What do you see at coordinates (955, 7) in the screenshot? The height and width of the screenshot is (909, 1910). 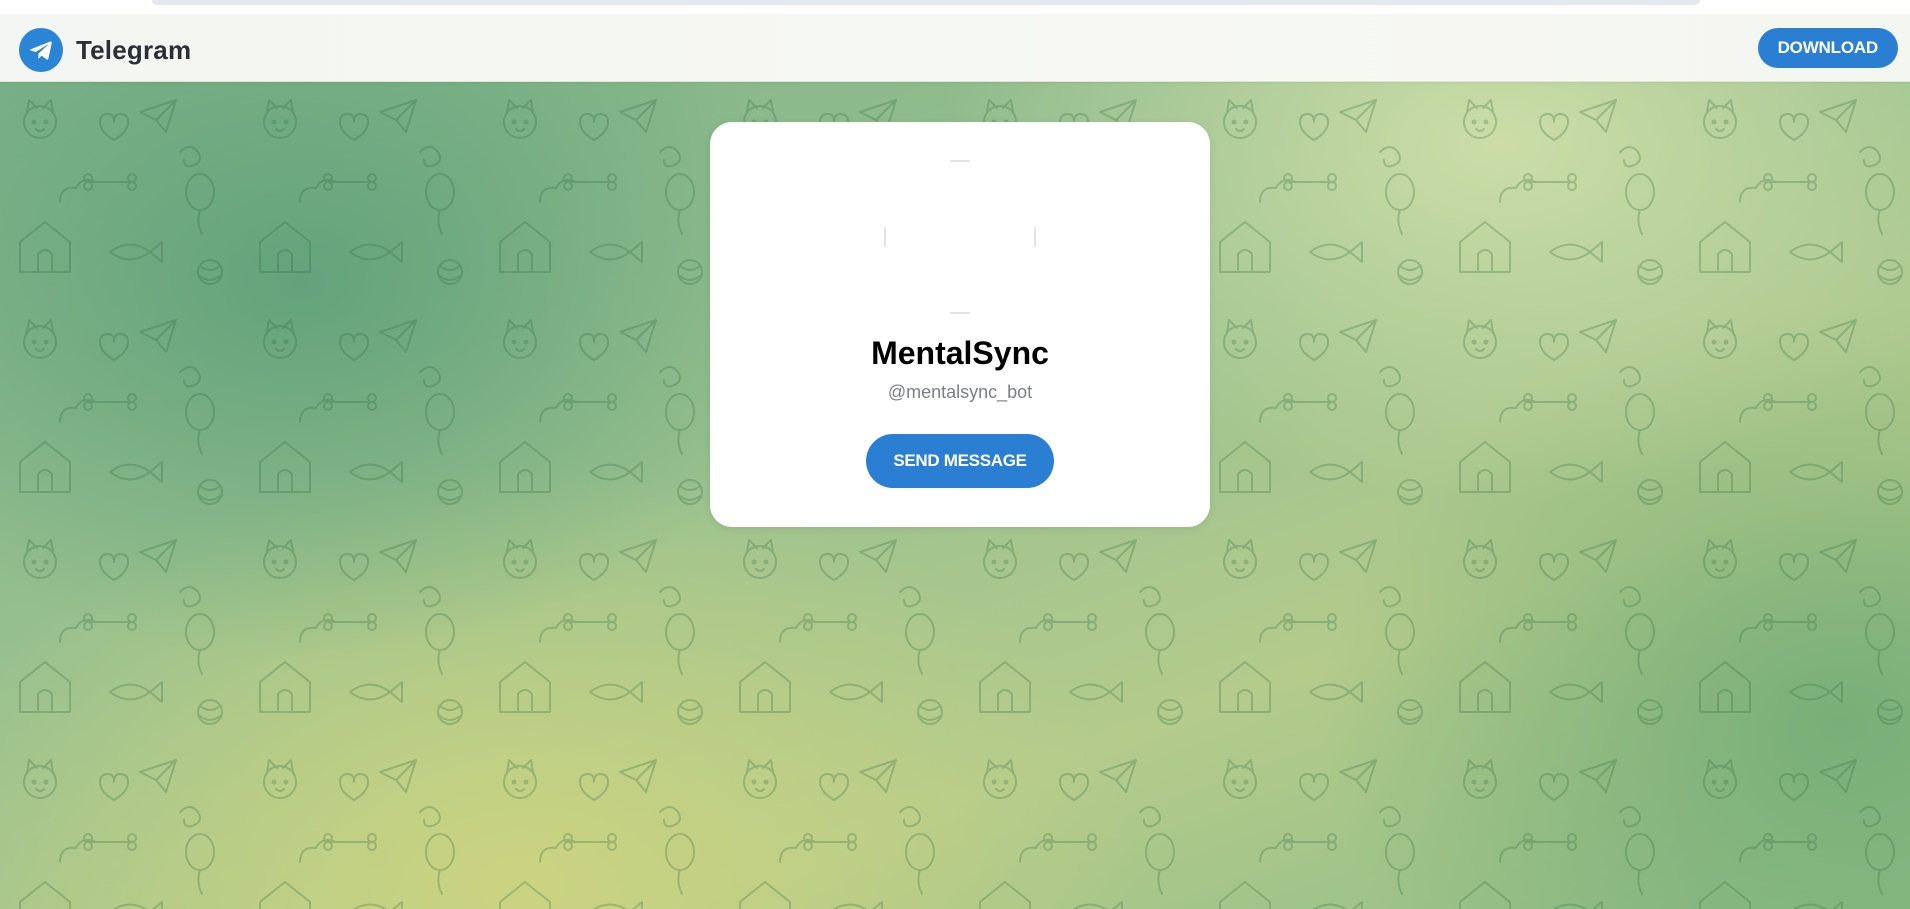 I see `browser-top-strip` at bounding box center [955, 7].